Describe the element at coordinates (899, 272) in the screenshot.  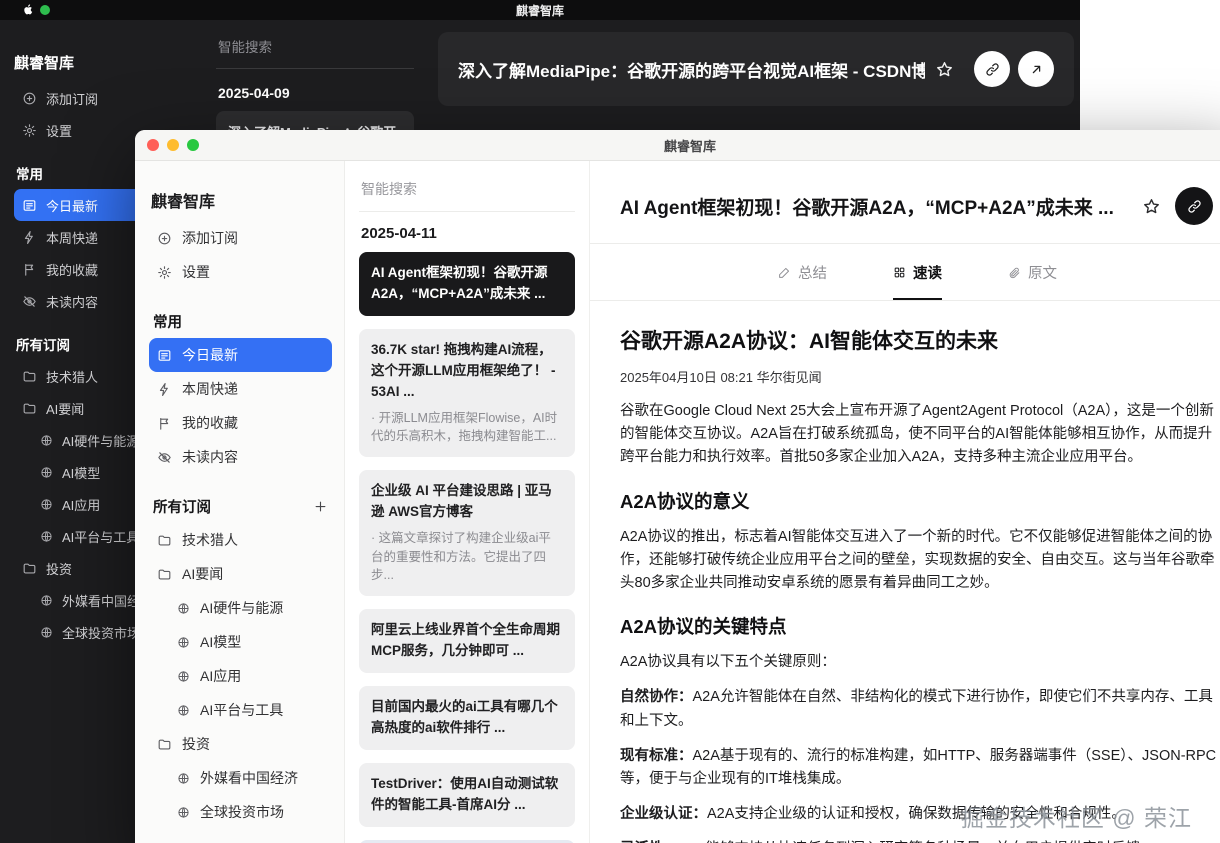
I see `grid-icon` at that location.